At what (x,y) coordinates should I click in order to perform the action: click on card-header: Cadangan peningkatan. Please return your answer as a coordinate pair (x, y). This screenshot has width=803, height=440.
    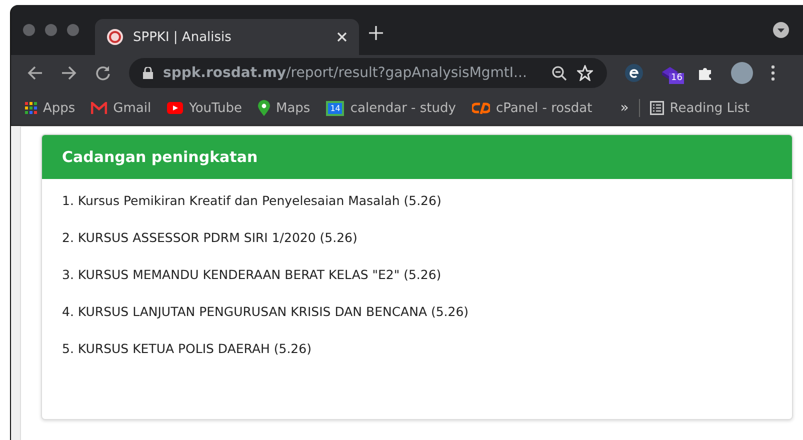
    Looking at the image, I should click on (417, 157).